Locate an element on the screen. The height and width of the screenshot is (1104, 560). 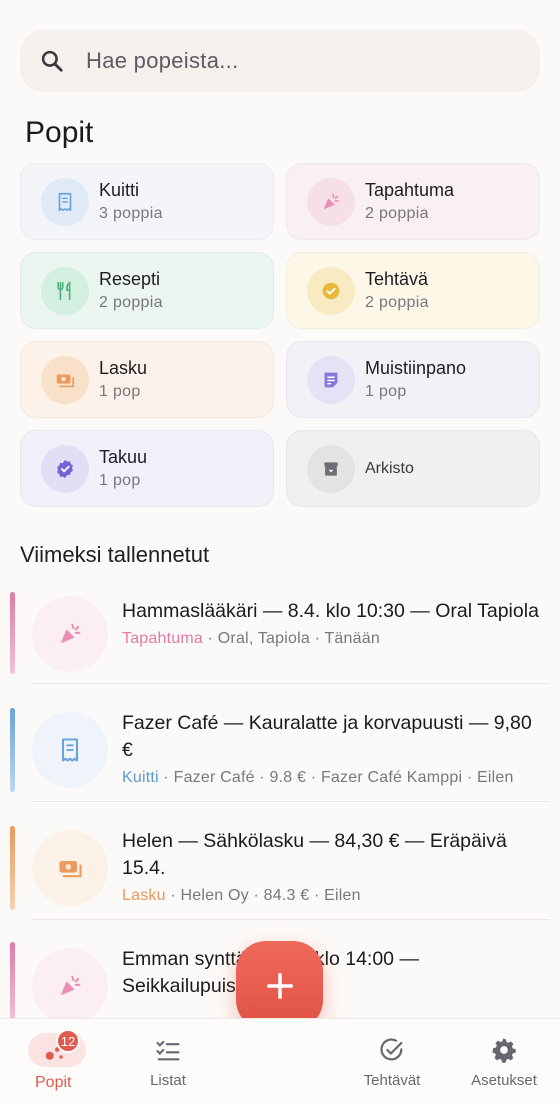
category-kuitti: Kuitti 3 poppia is located at coordinates (147, 201).